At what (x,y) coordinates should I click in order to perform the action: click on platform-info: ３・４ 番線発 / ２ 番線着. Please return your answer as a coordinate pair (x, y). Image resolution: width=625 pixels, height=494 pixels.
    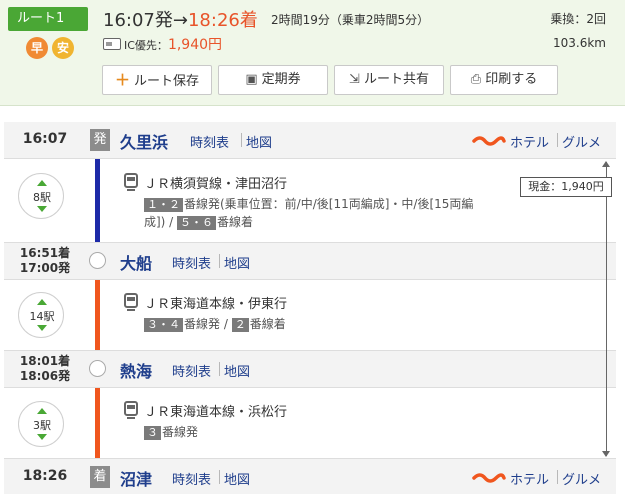
    Looking at the image, I should click on (215, 324).